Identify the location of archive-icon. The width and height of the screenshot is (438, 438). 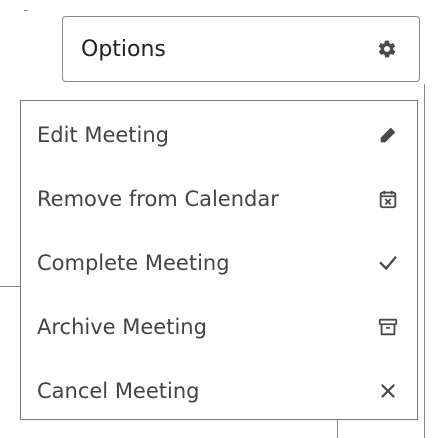
(388, 327).